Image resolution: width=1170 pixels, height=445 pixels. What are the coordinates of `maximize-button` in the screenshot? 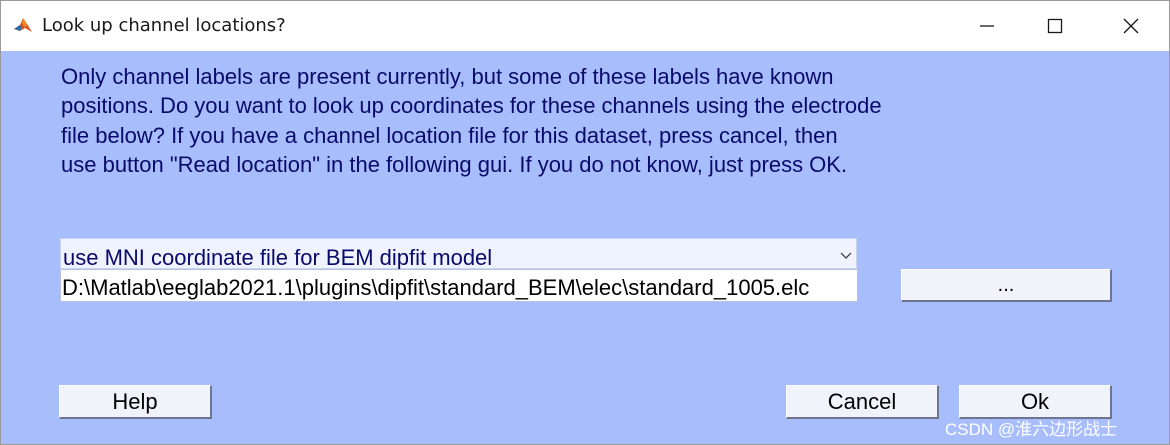 It's located at (1055, 26).